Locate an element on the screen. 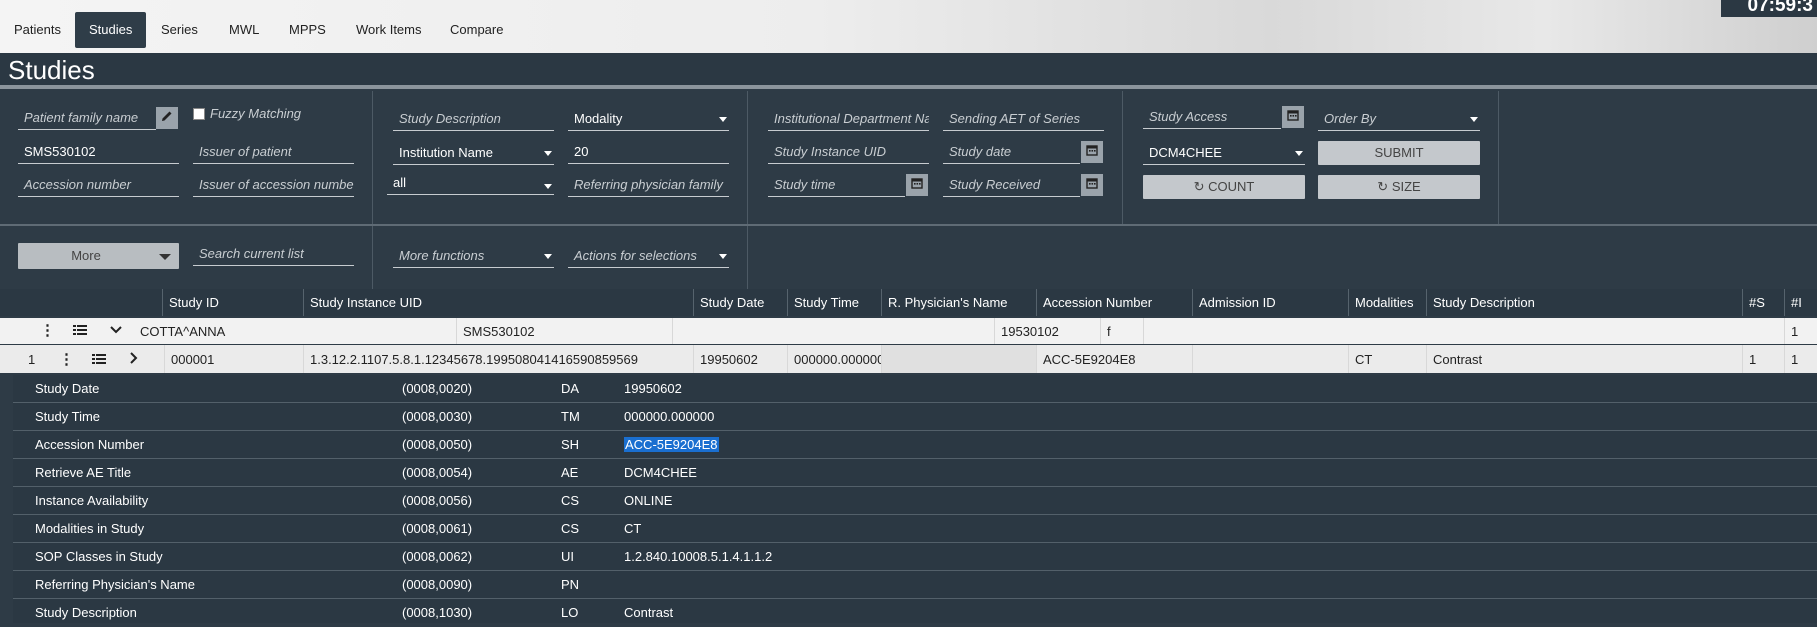 This screenshot has width=1817, height=627. study-received-input: Study Received is located at coordinates (1011, 185).